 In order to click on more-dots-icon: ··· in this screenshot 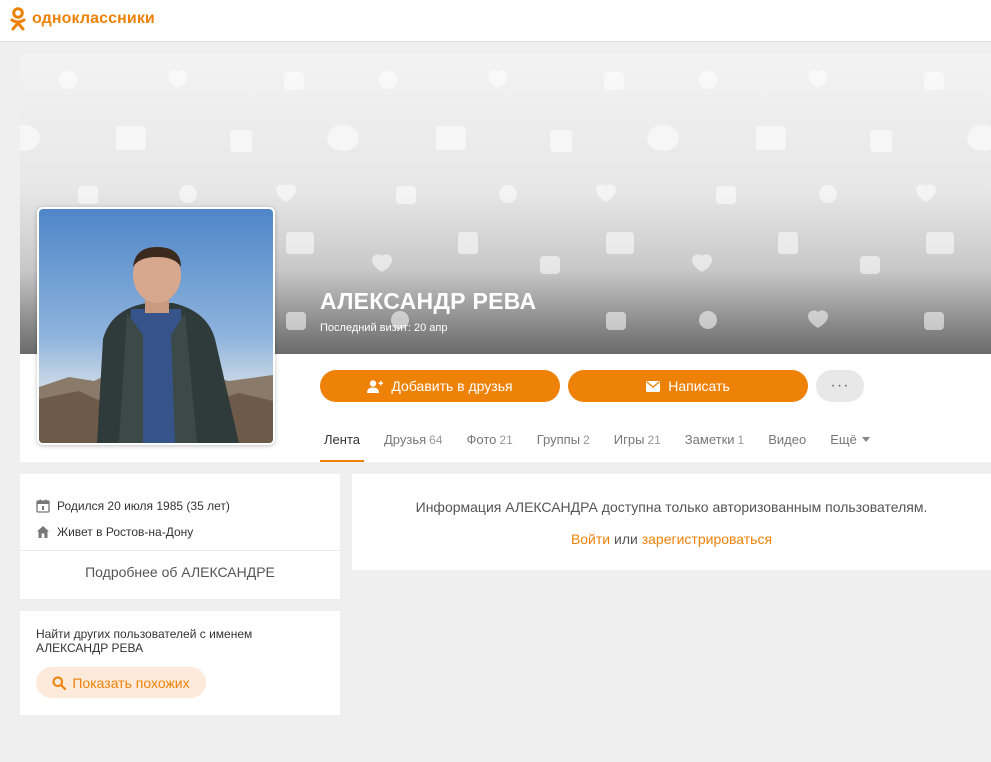, I will do `click(840, 385)`.